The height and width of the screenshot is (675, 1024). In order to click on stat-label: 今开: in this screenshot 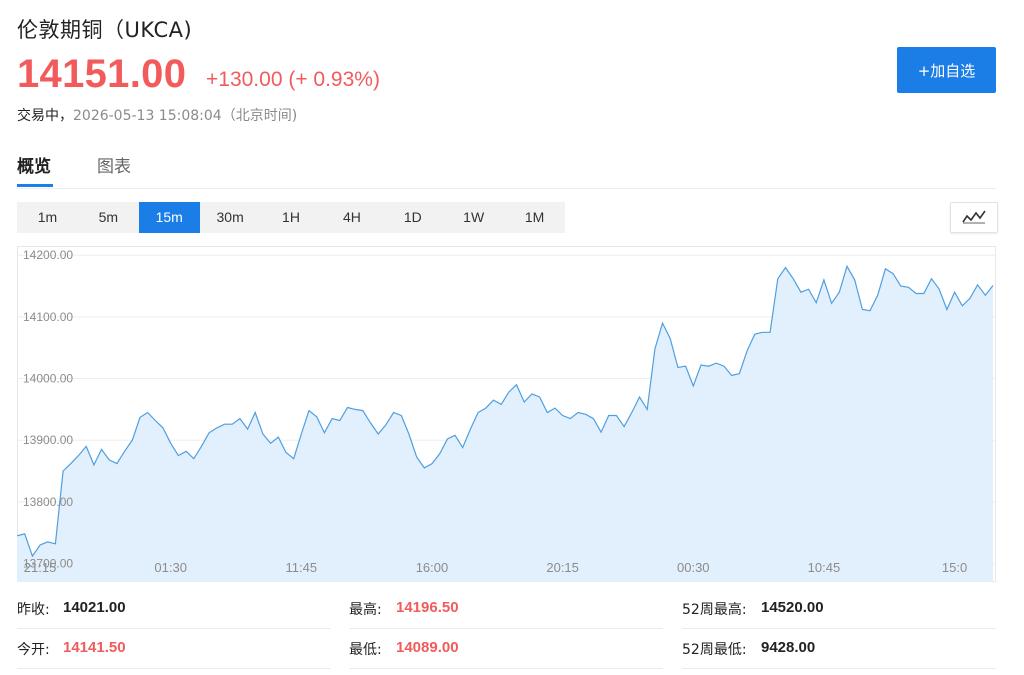, I will do `click(33, 650)`.